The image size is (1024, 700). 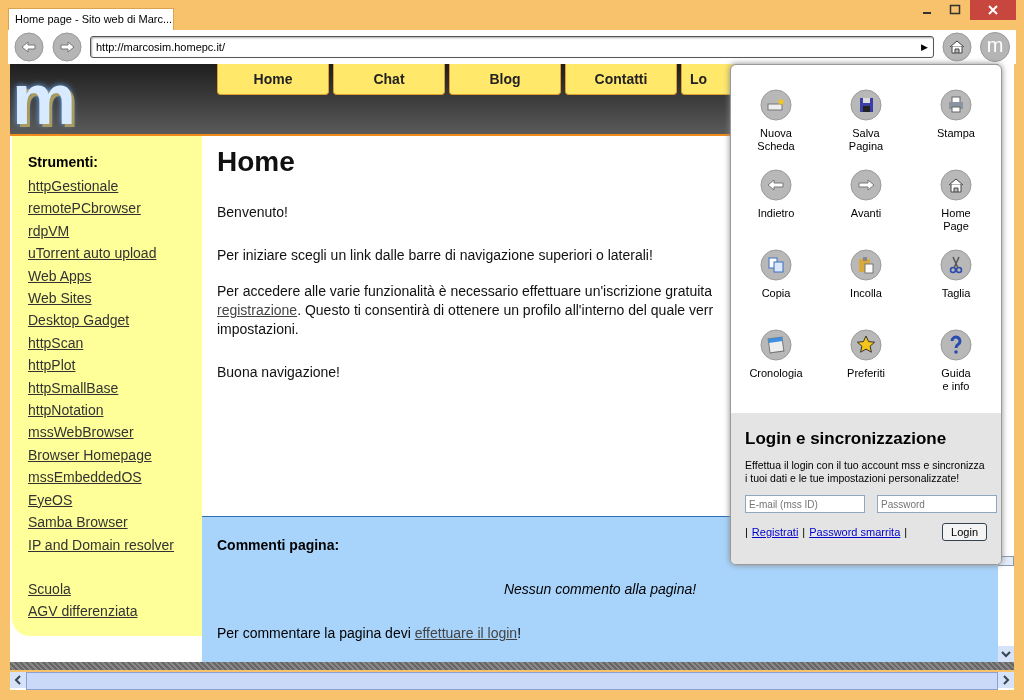 I want to click on nav-tab: Contatti, so click(x=621, y=79).